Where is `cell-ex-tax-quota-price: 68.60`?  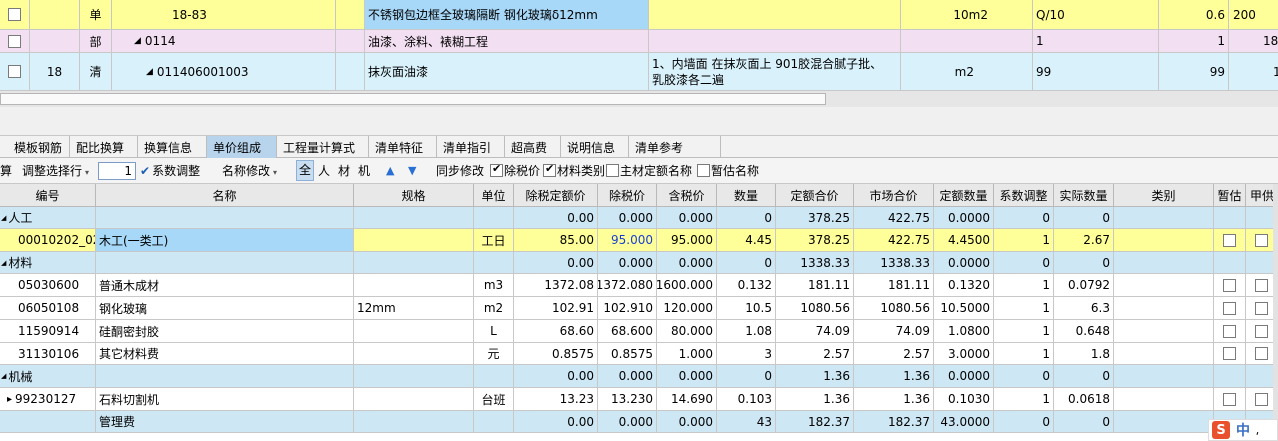
cell-ex-tax-quota-price: 68.60 is located at coordinates (556, 331).